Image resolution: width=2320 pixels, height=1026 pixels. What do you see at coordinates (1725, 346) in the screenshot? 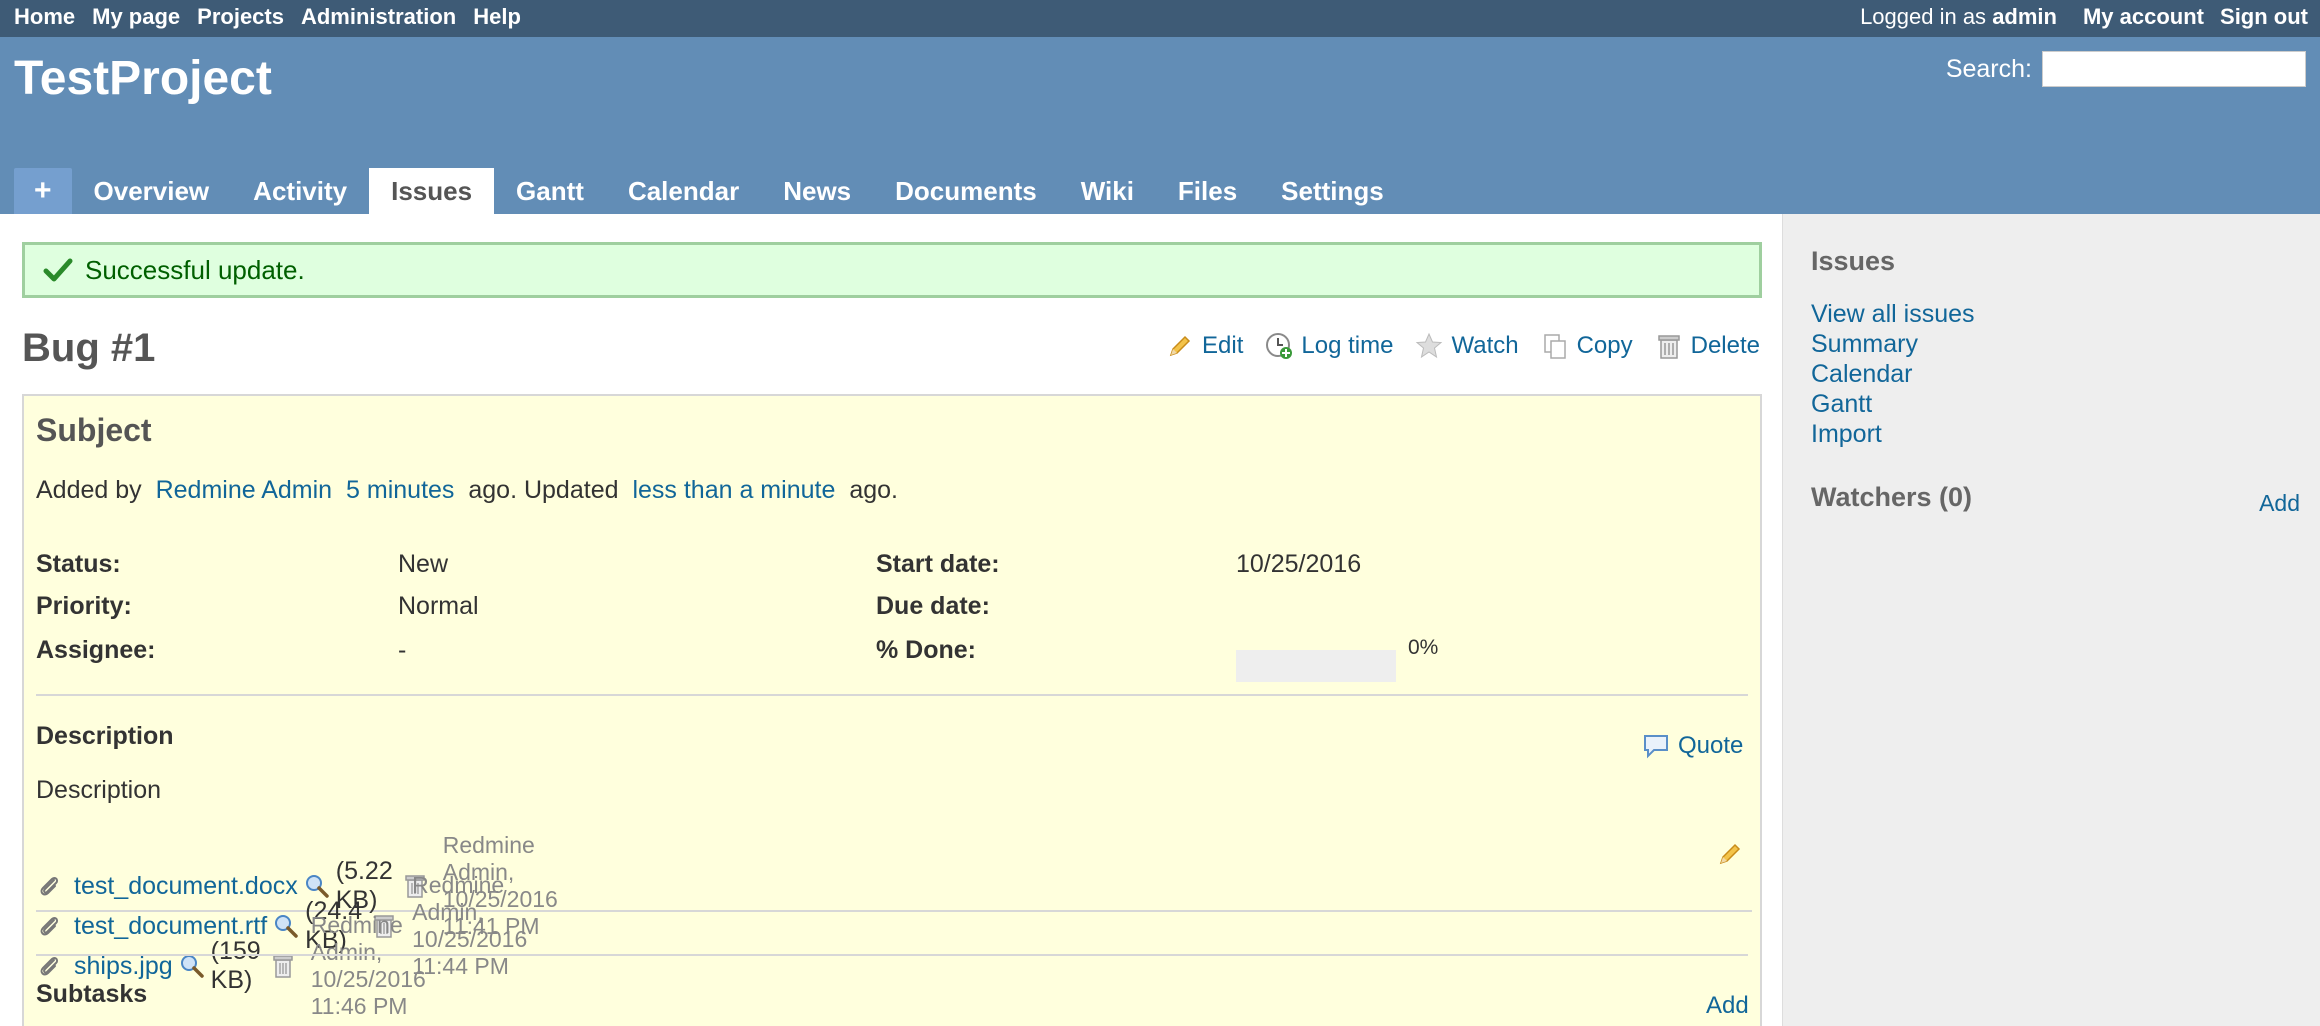
I see `delete-link: Delete` at bounding box center [1725, 346].